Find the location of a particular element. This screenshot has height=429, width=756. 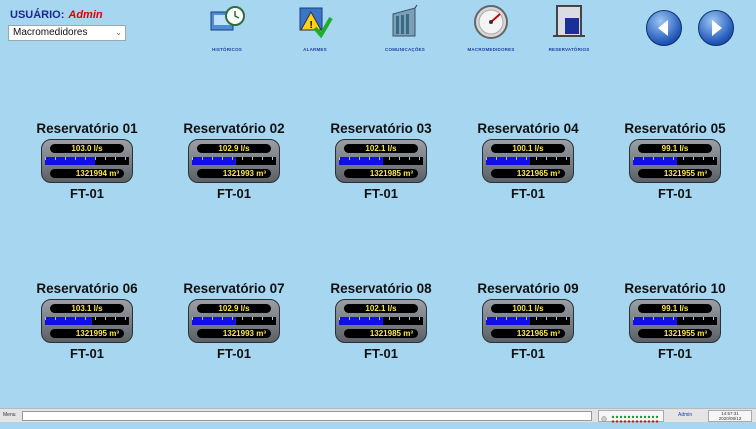

nav-label: HISTÓRICOS is located at coordinates (226, 49).